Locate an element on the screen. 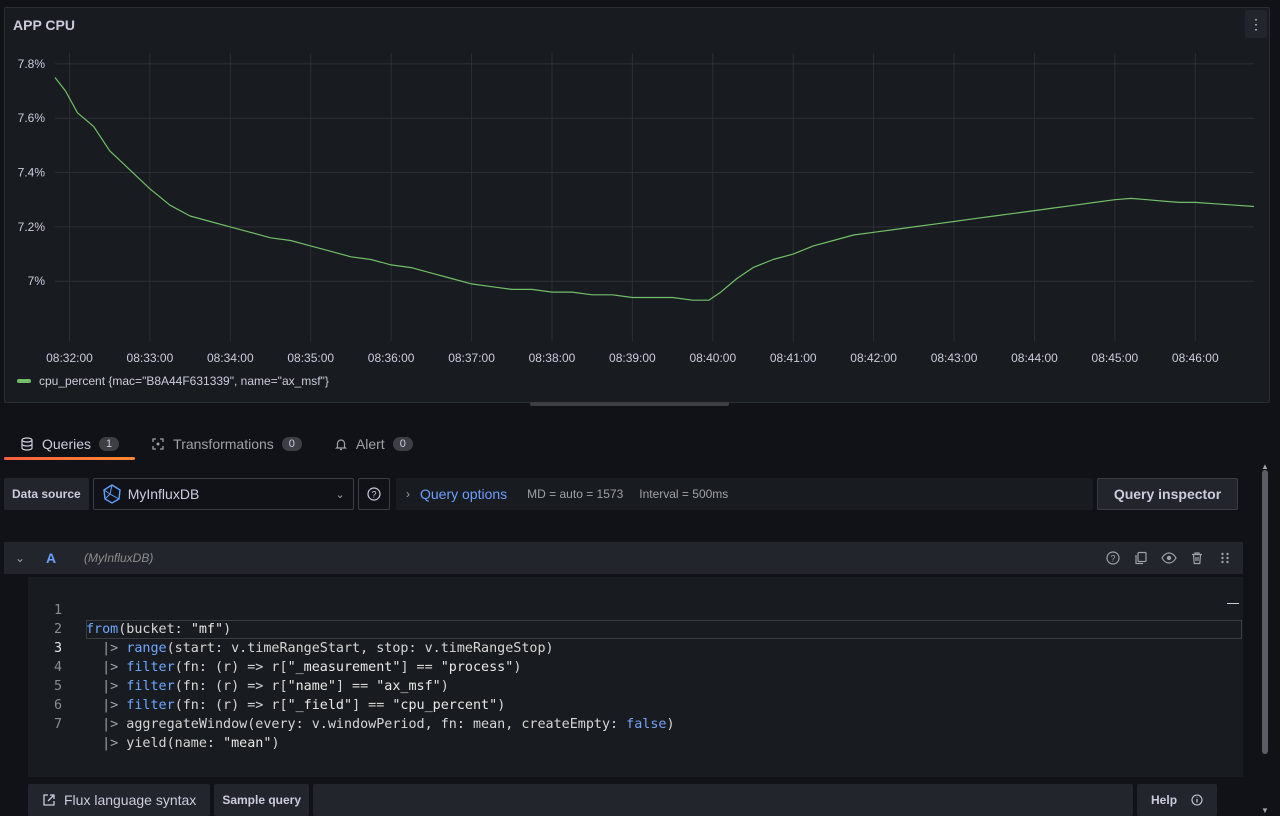  tab-alert: Alert 0 is located at coordinates (373, 444).